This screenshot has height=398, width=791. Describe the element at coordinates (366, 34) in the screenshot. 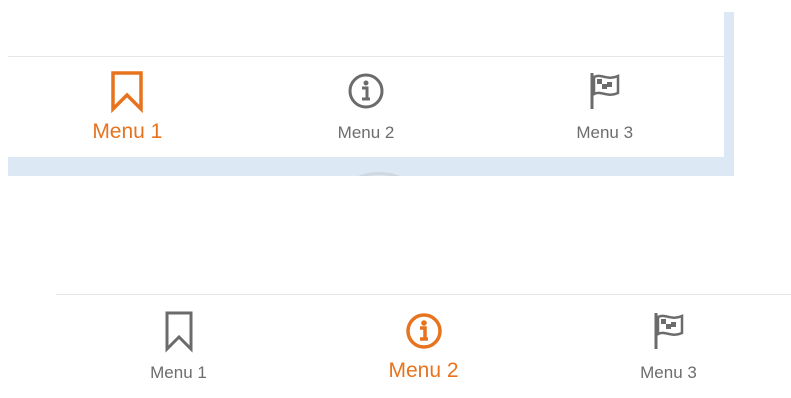

I see `content-area` at that location.